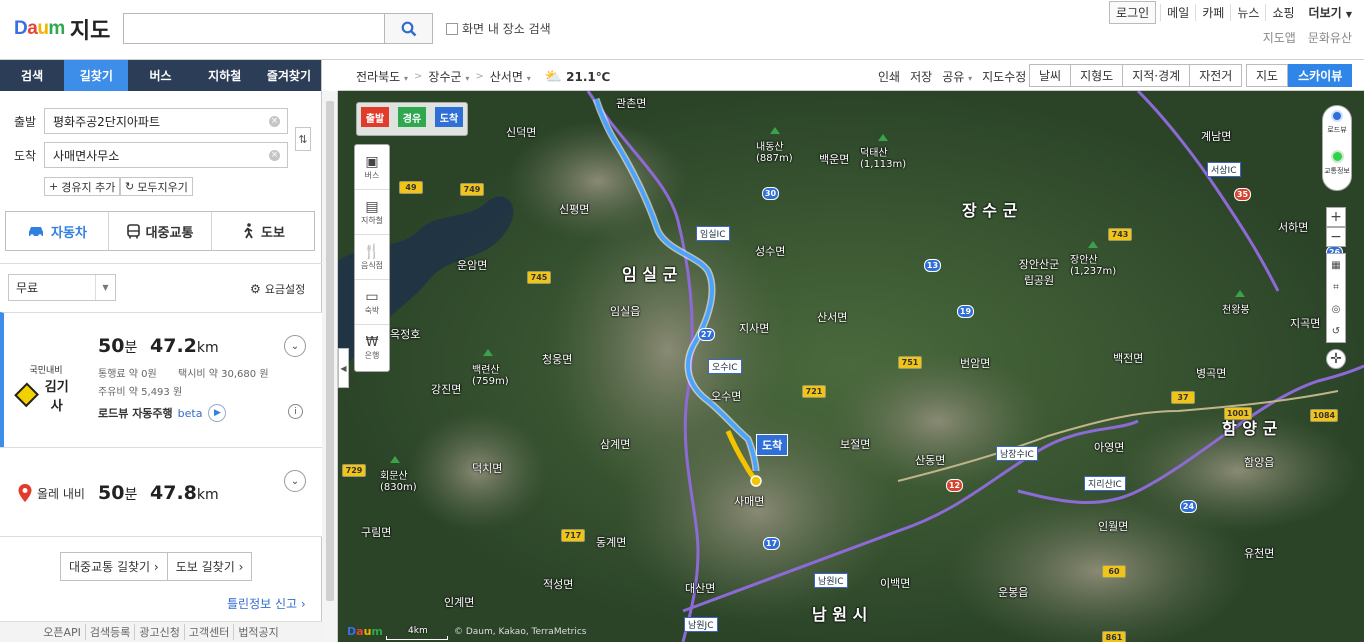  I want to click on walk-directions-button: 도보 길찾기 ›, so click(209, 566).